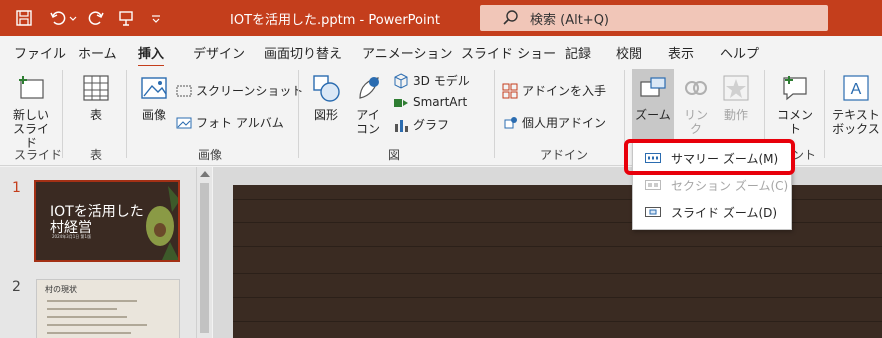 The width and height of the screenshot is (882, 338). What do you see at coordinates (38, 155) in the screenshot?
I see `group-label-slides: スライド` at bounding box center [38, 155].